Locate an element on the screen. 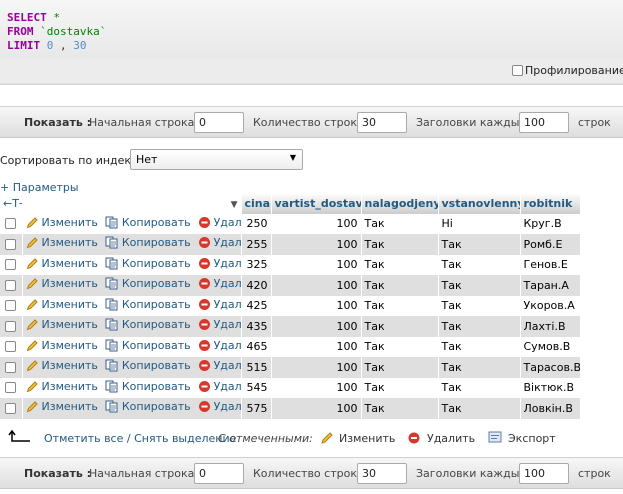 This screenshot has height=494, width=623. cell-cina: 420 is located at coordinates (256, 285).